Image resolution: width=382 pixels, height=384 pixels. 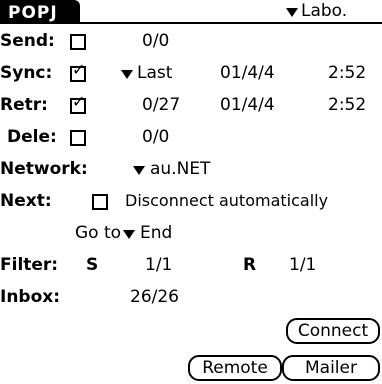 I want to click on app-title: POPJ, so click(x=33, y=13).